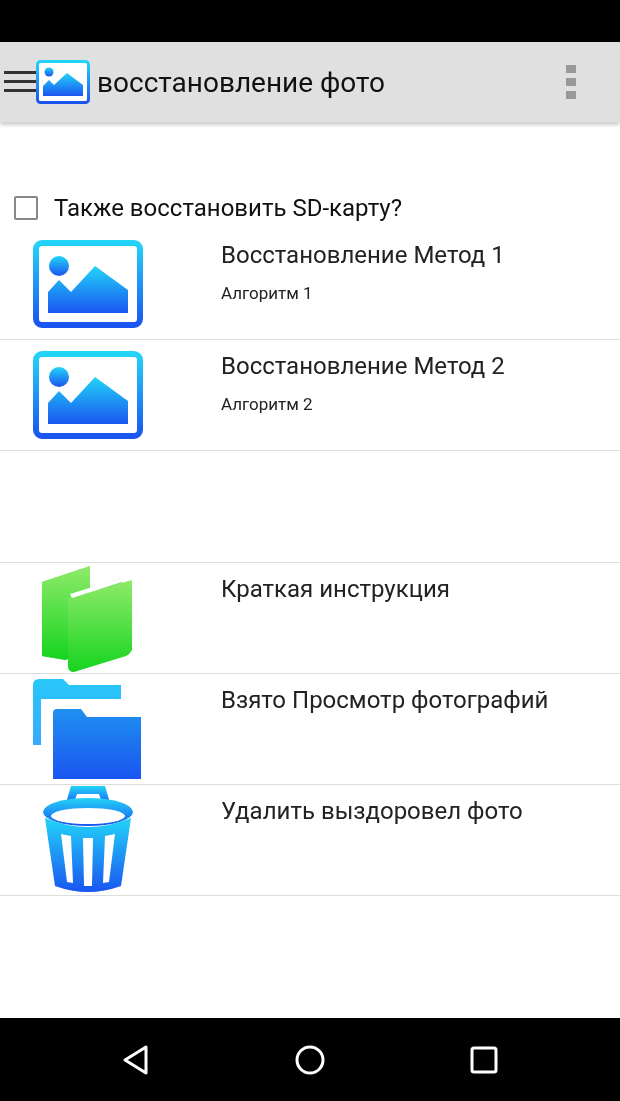 The width and height of the screenshot is (620, 1101). What do you see at coordinates (241, 82) in the screenshot?
I see `app-title: восстановление фото` at bounding box center [241, 82].